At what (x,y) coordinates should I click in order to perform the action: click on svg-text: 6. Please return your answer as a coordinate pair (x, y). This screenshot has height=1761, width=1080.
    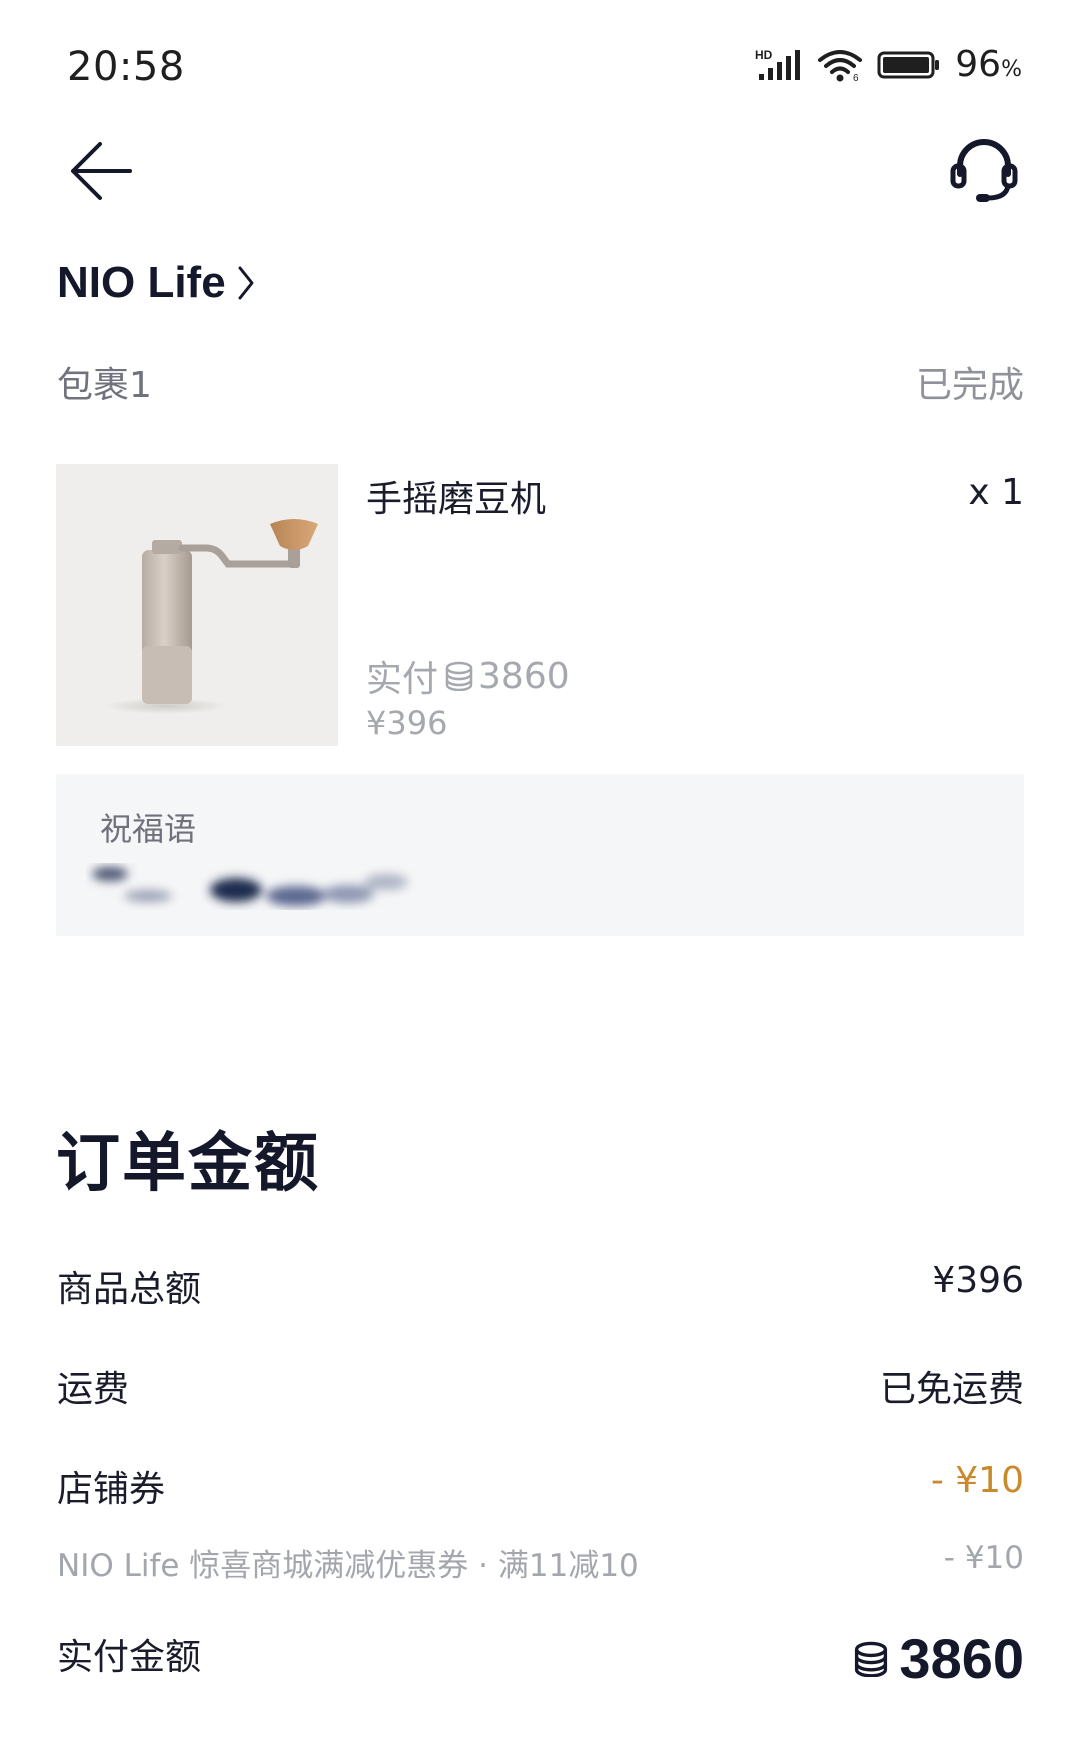
    Looking at the image, I should click on (856, 77).